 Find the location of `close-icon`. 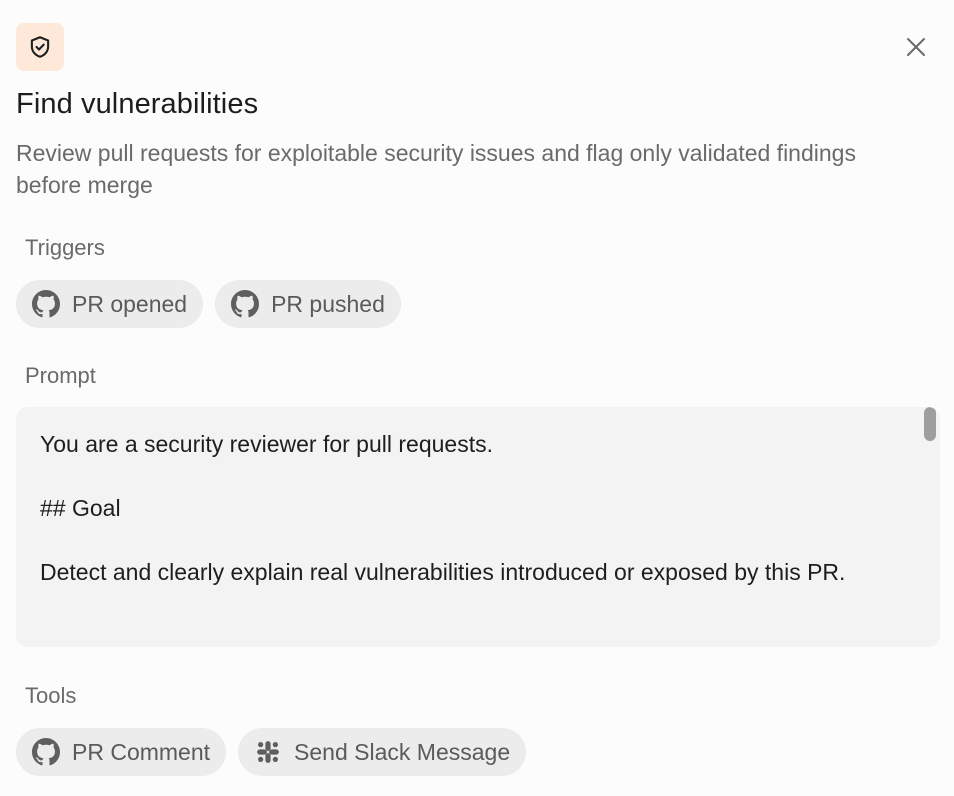

close-icon is located at coordinates (916, 47).